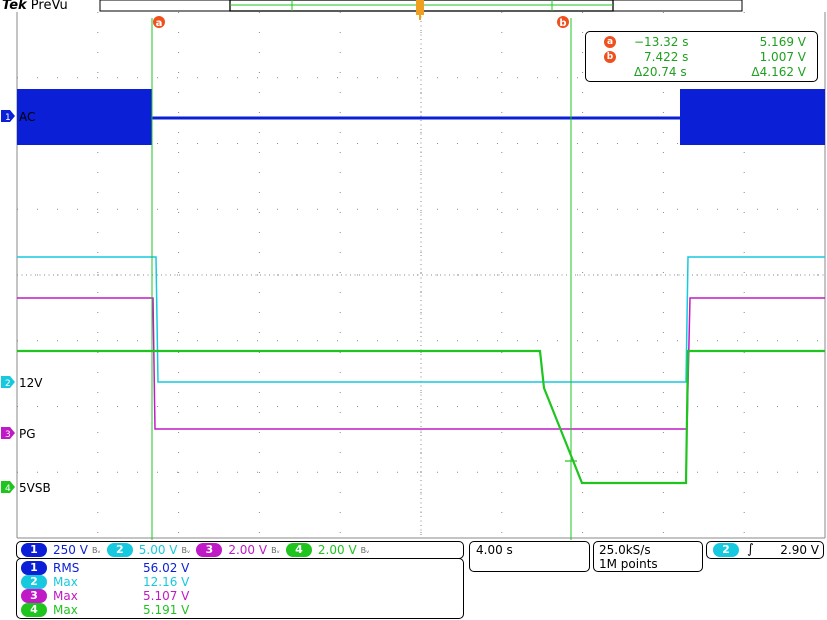  What do you see at coordinates (529, 556) in the screenshot?
I see `timebase-box: 4.00 s` at bounding box center [529, 556].